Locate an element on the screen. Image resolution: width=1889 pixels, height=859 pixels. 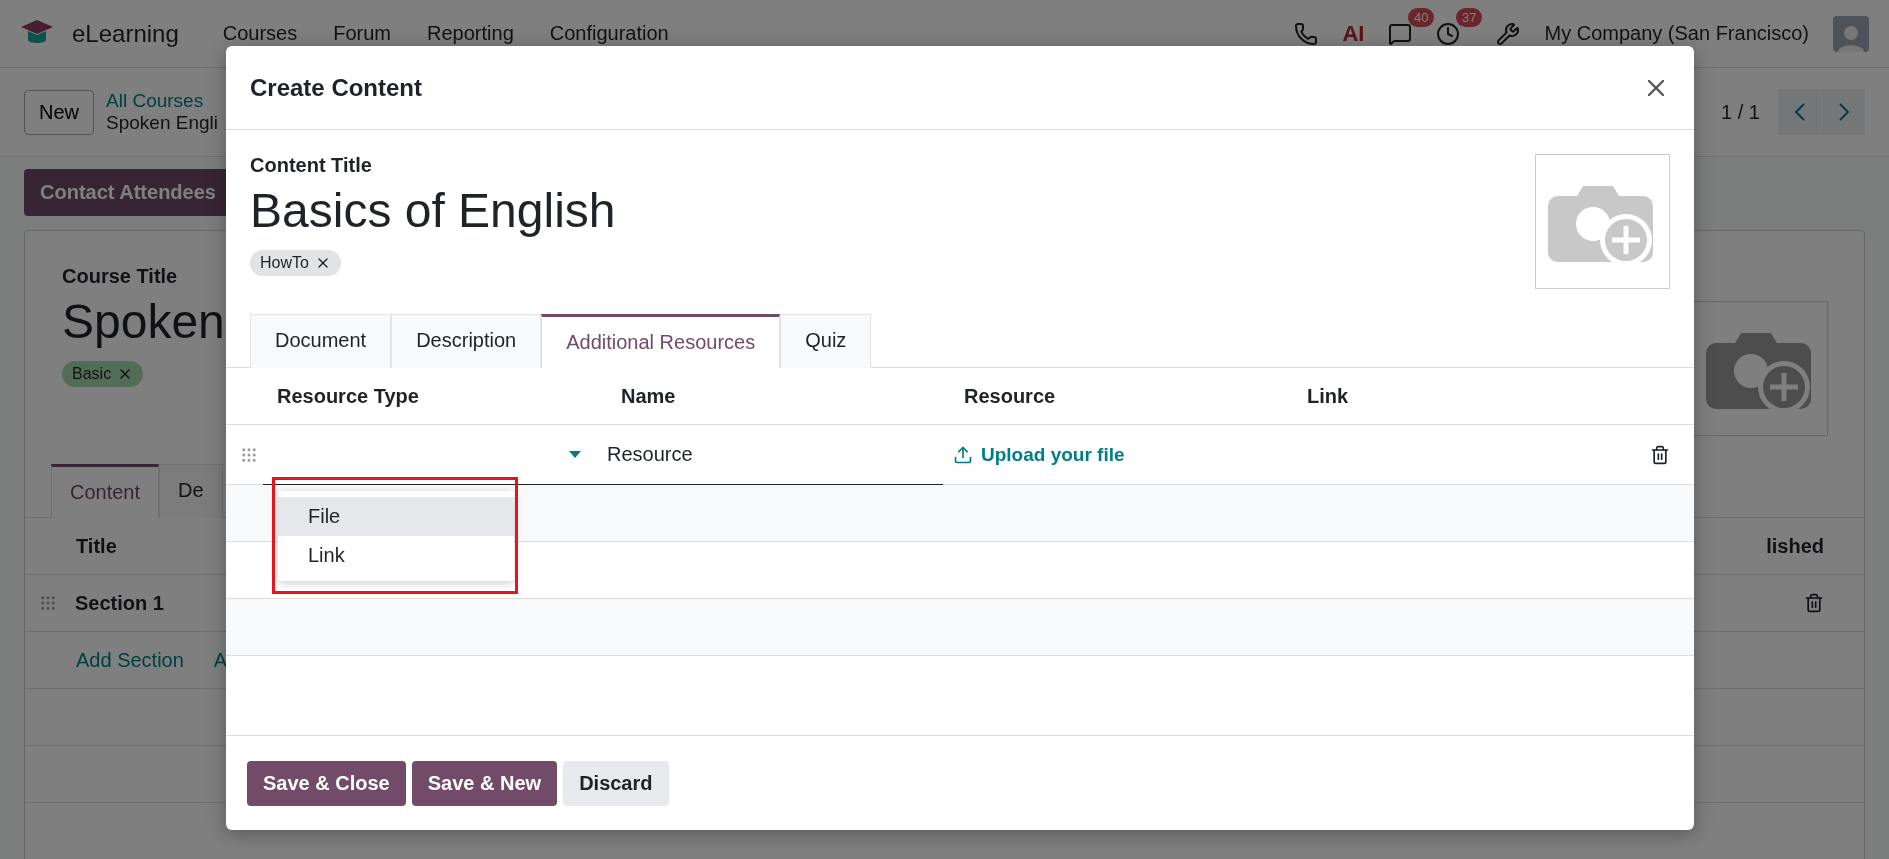
dialog-button: Discard is located at coordinates (616, 783).